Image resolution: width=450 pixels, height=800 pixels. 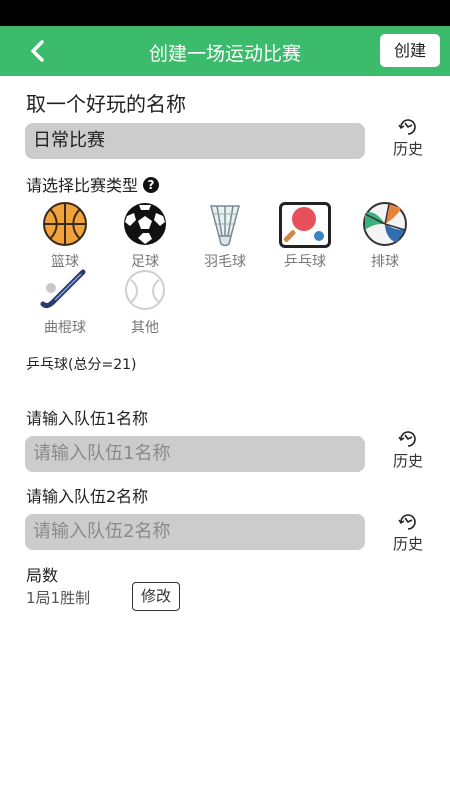 What do you see at coordinates (303, 224) in the screenshot?
I see `ping-pong-icon` at bounding box center [303, 224].